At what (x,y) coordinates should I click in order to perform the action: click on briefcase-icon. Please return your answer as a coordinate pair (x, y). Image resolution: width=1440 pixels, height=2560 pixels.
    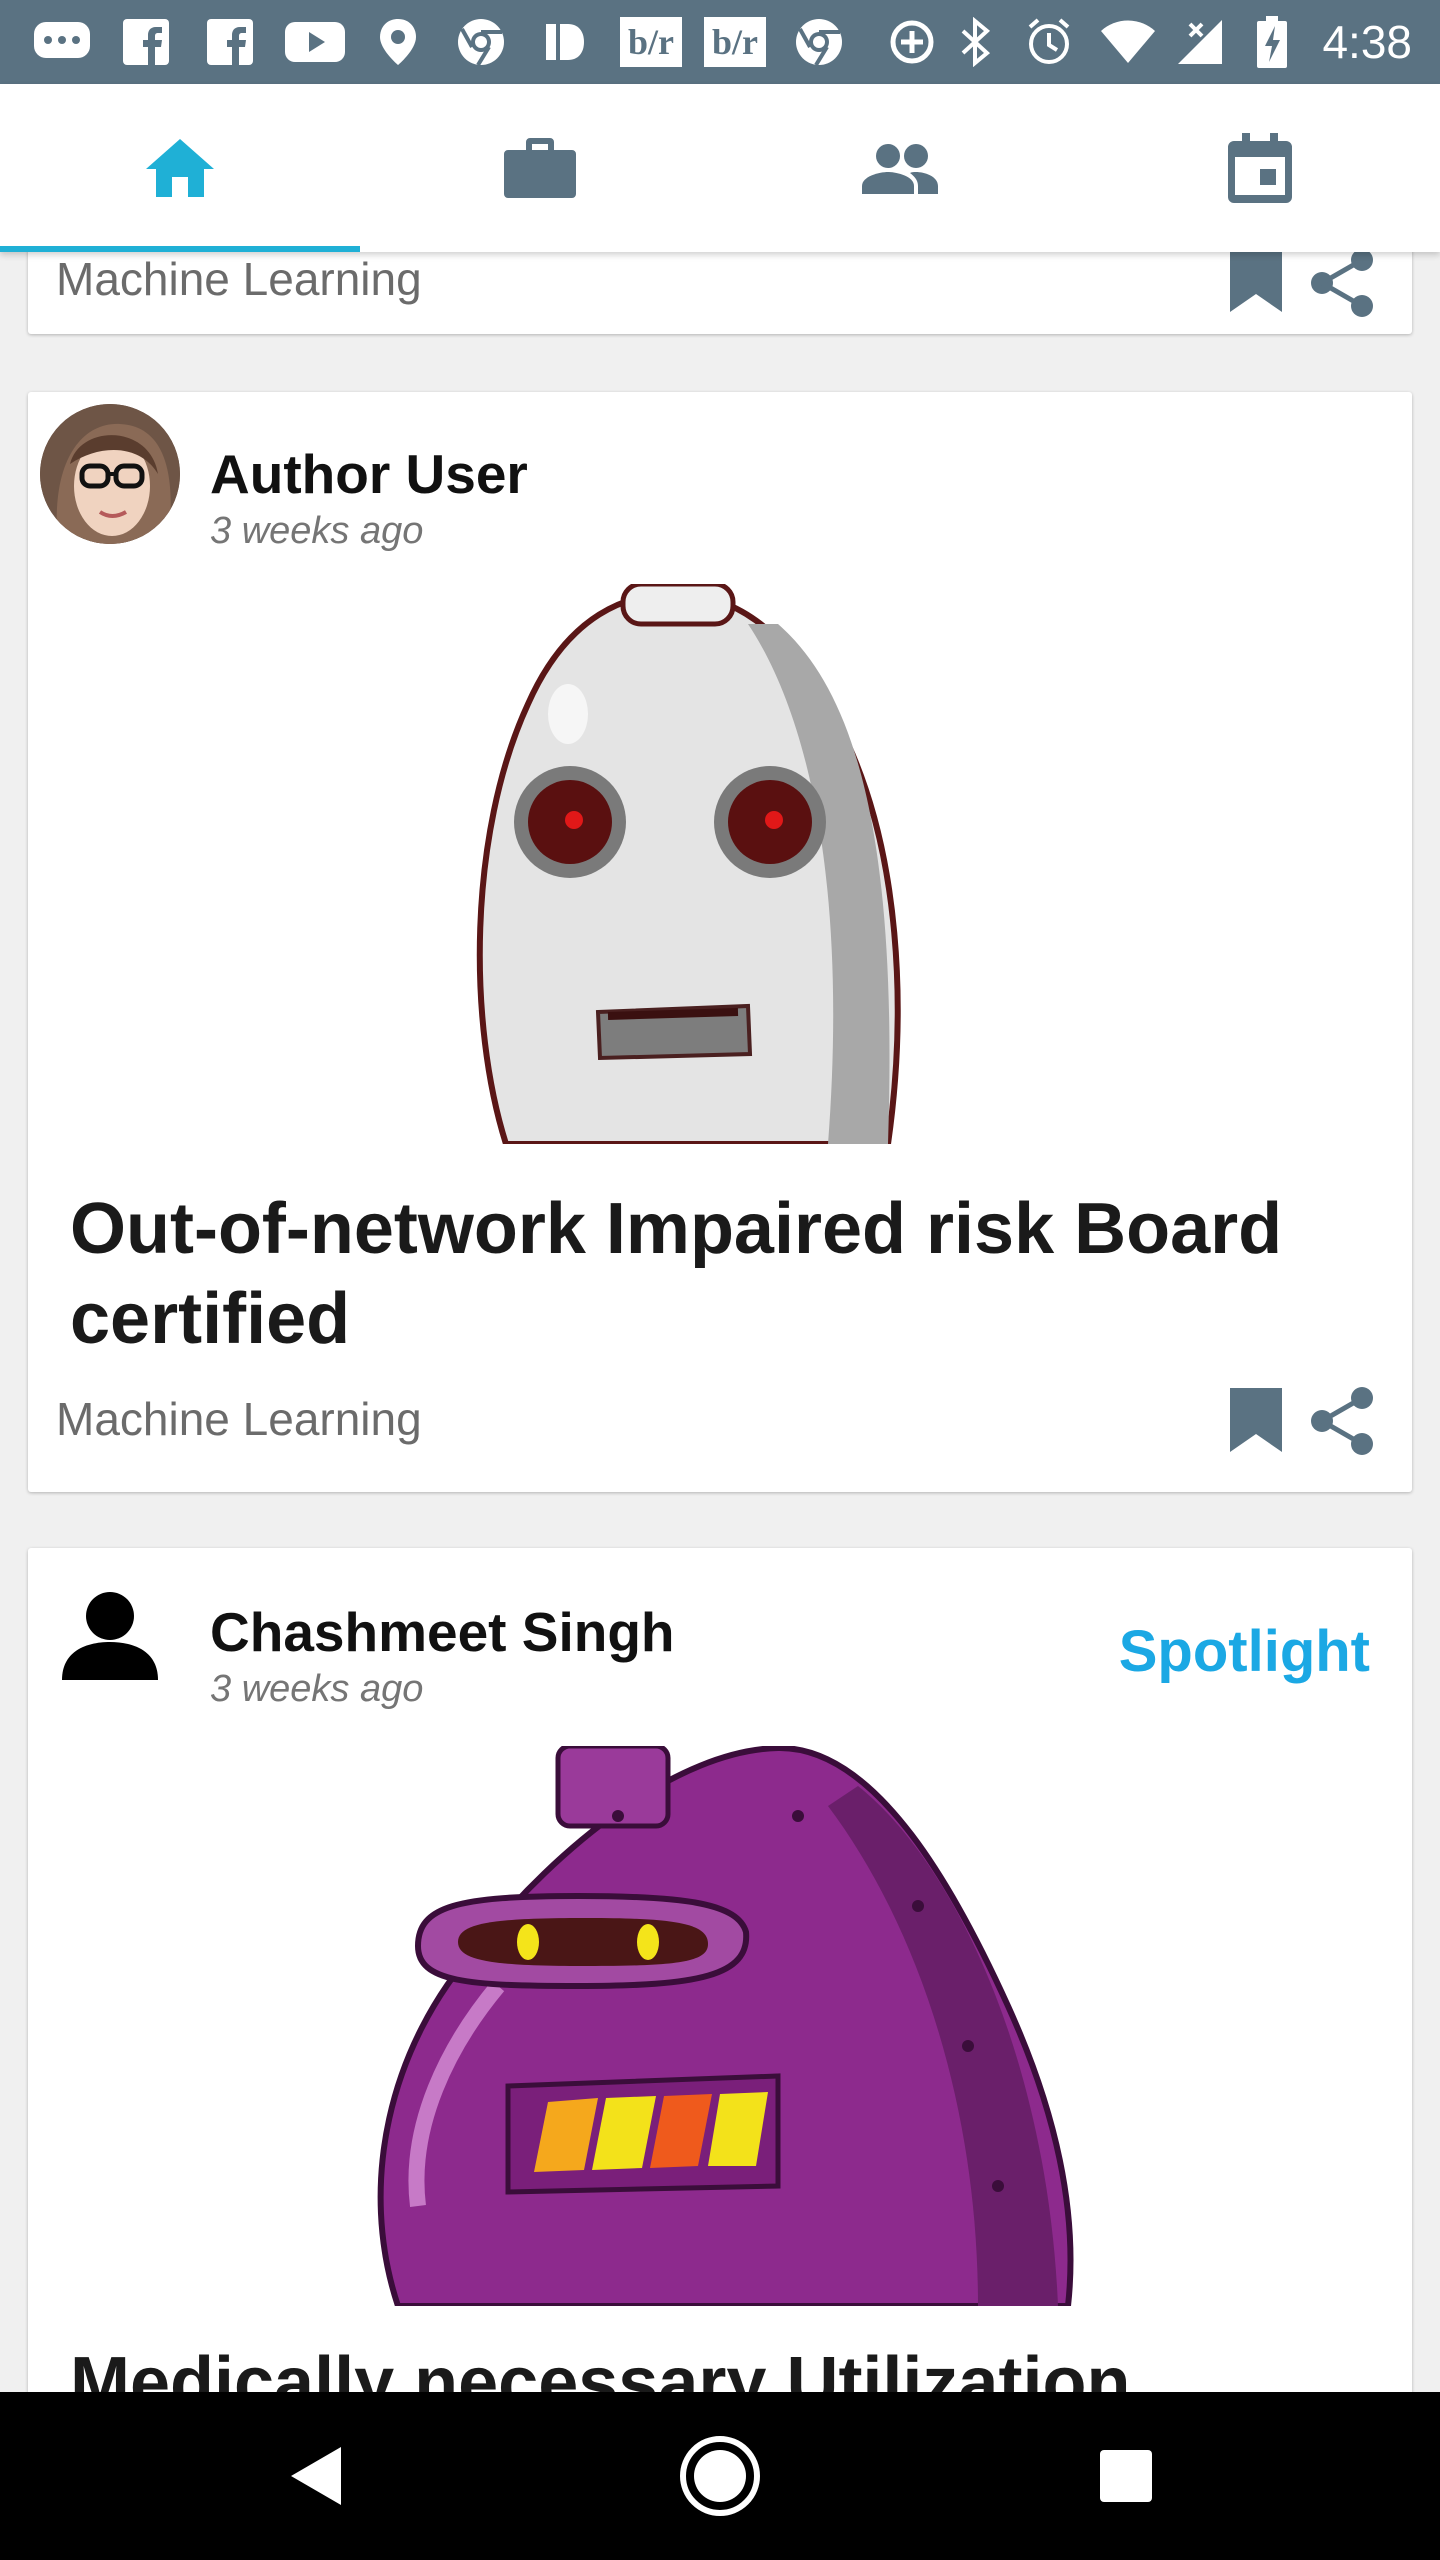
    Looking at the image, I should click on (540, 168).